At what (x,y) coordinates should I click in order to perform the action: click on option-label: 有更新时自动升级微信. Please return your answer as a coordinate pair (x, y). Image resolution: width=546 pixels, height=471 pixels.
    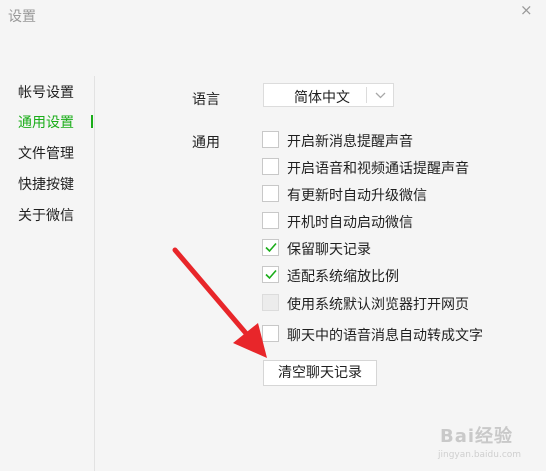
    Looking at the image, I should click on (357, 196).